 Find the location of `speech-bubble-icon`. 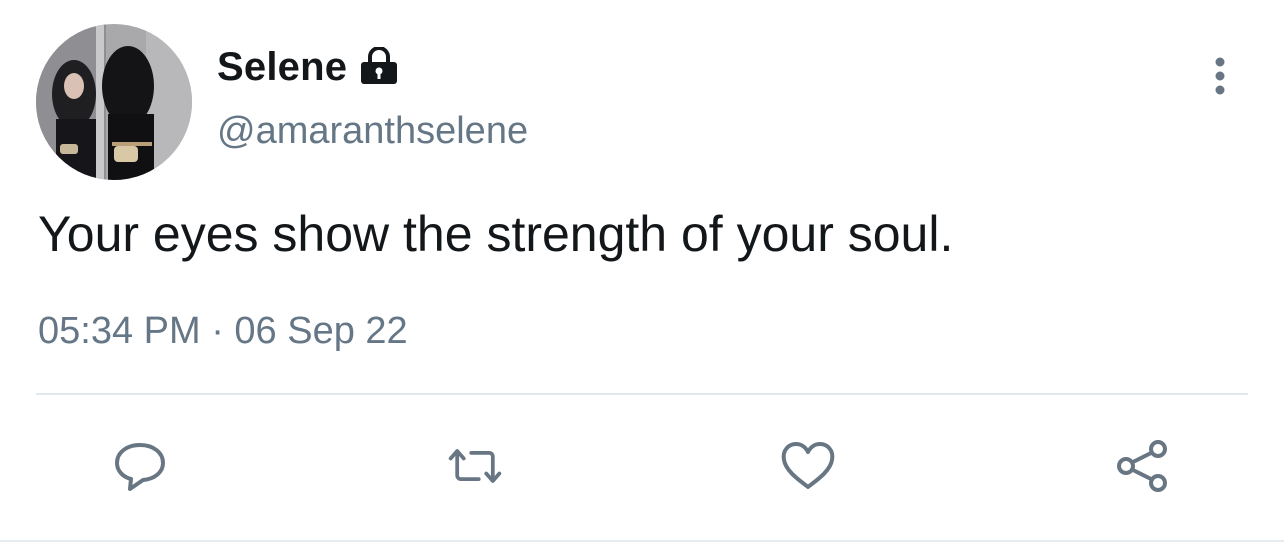

speech-bubble-icon is located at coordinates (140, 467).